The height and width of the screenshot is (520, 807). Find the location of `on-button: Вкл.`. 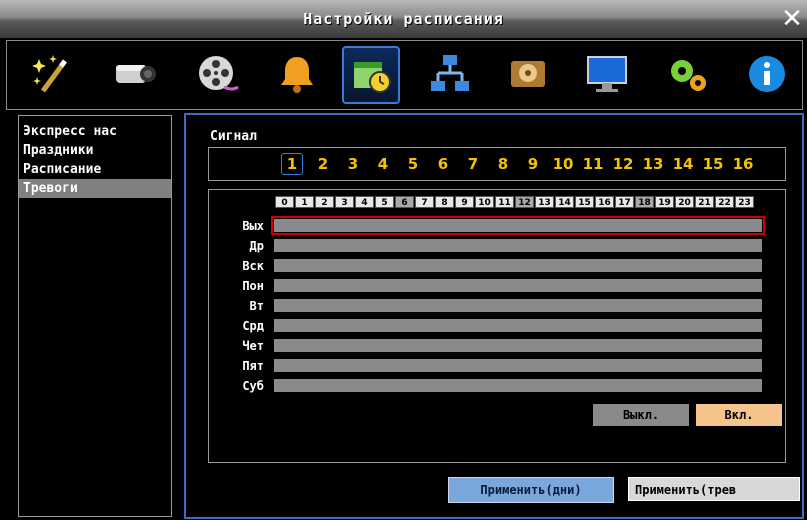

on-button: Вкл. is located at coordinates (739, 415).